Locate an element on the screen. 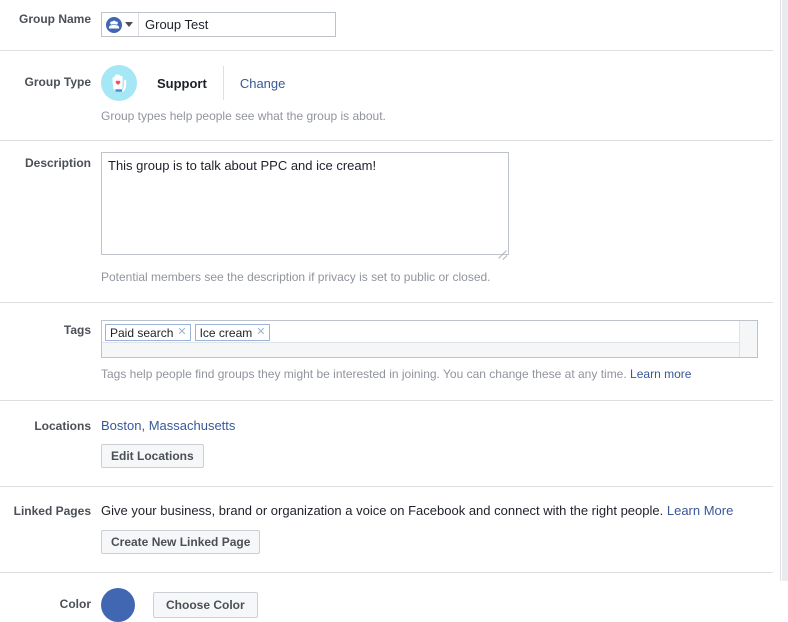 Image resolution: width=788 pixels, height=622 pixels. tag-chip: Ice cream ✕ is located at coordinates (232, 332).